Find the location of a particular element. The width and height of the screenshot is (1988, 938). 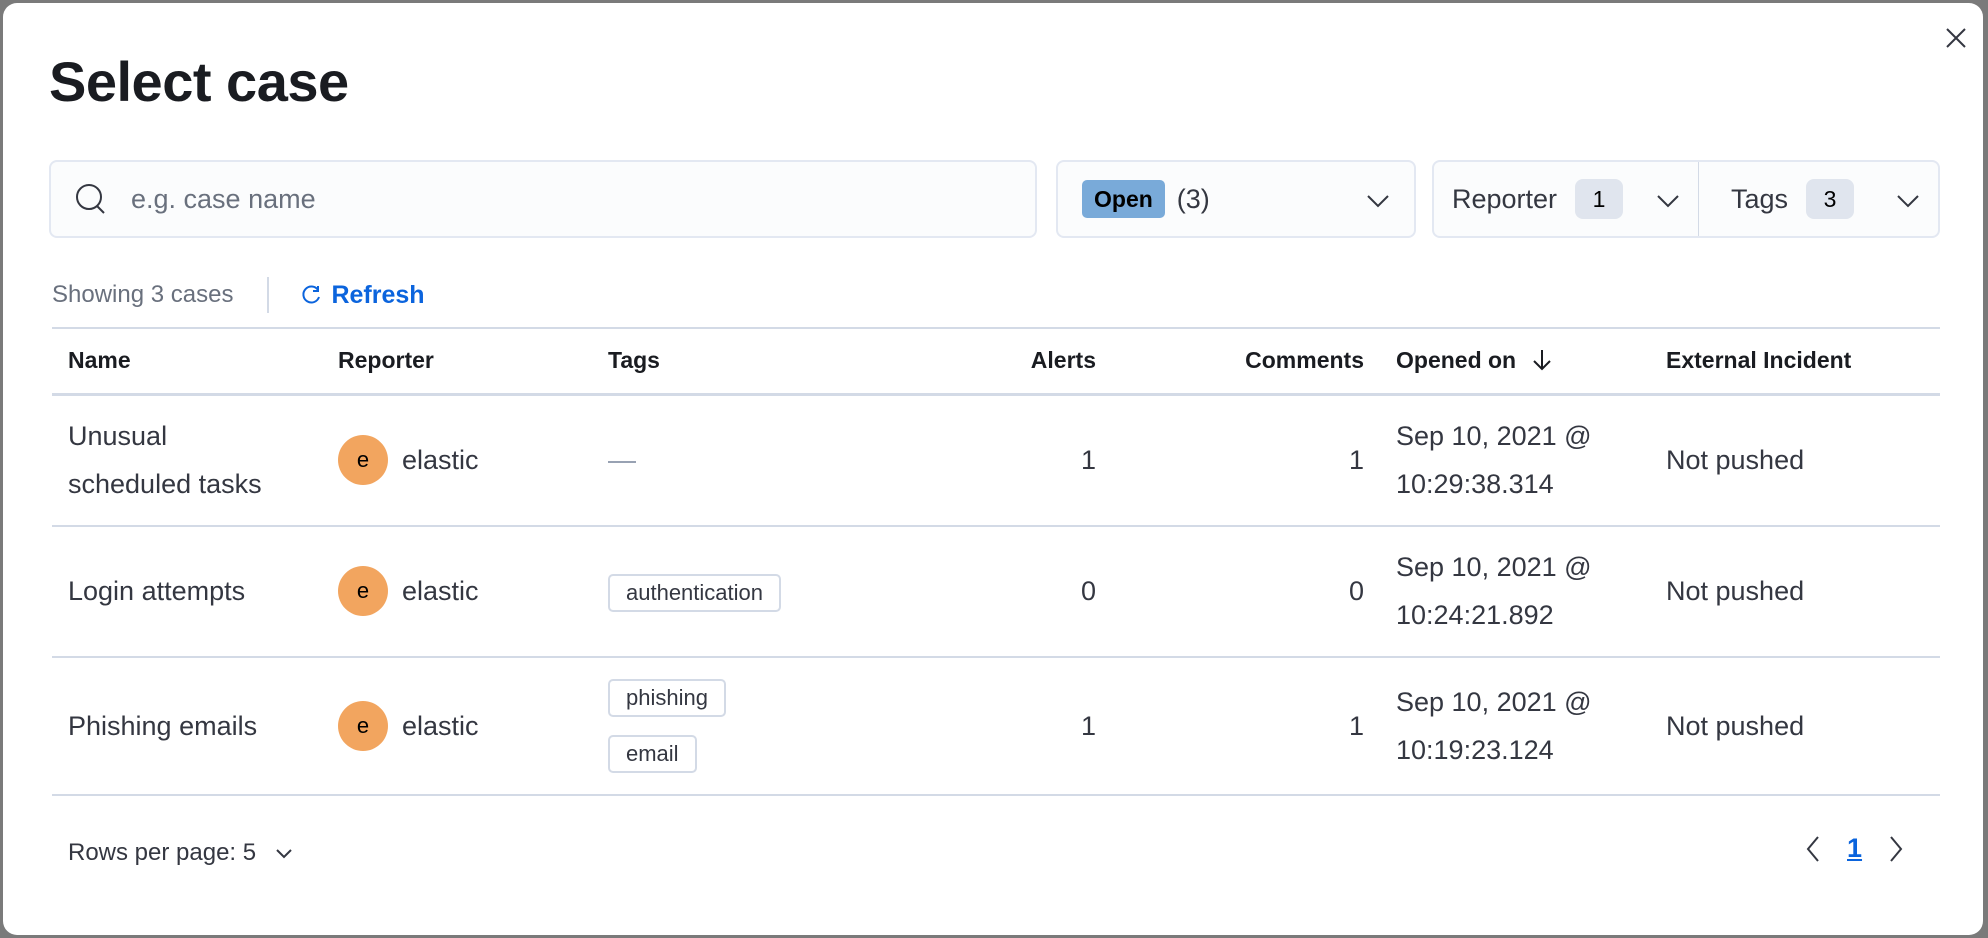

column-header-comments: Comments is located at coordinates (1246, 361).